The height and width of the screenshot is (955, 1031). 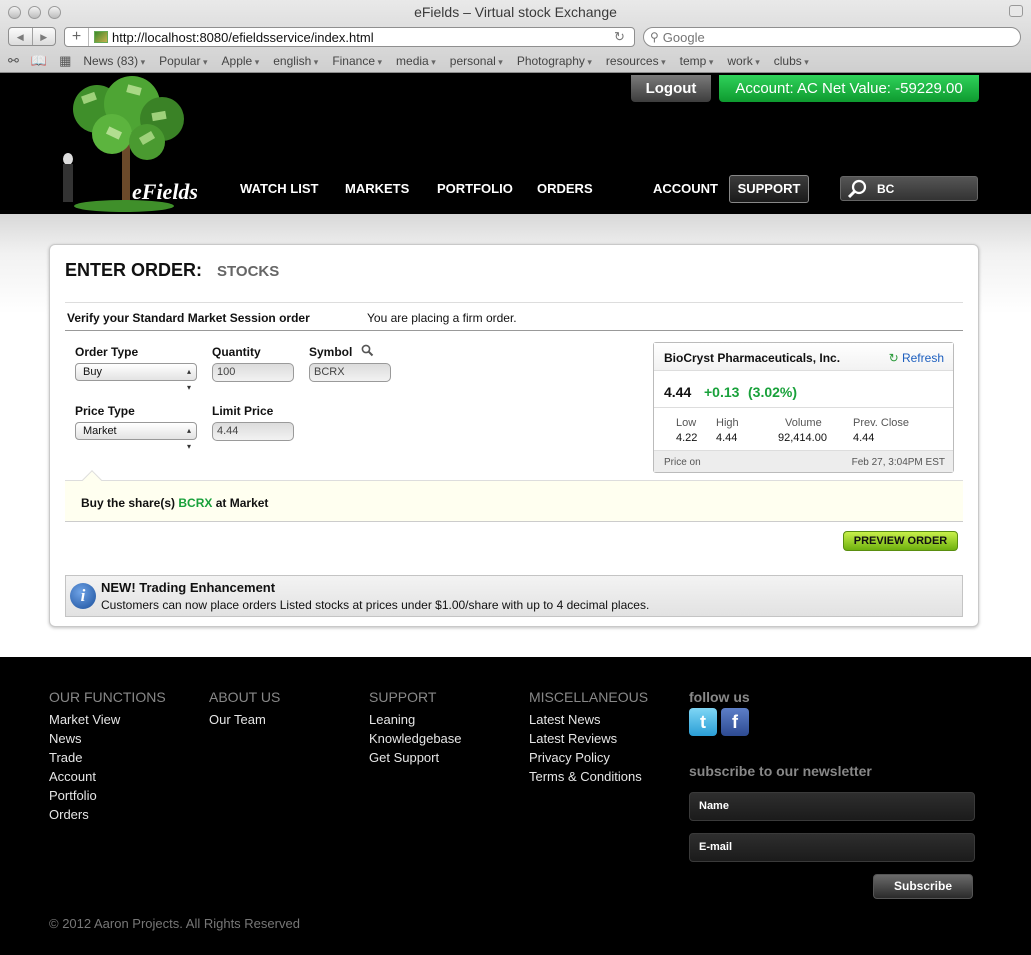 I want to click on twitter-icon: t, so click(x=703, y=722).